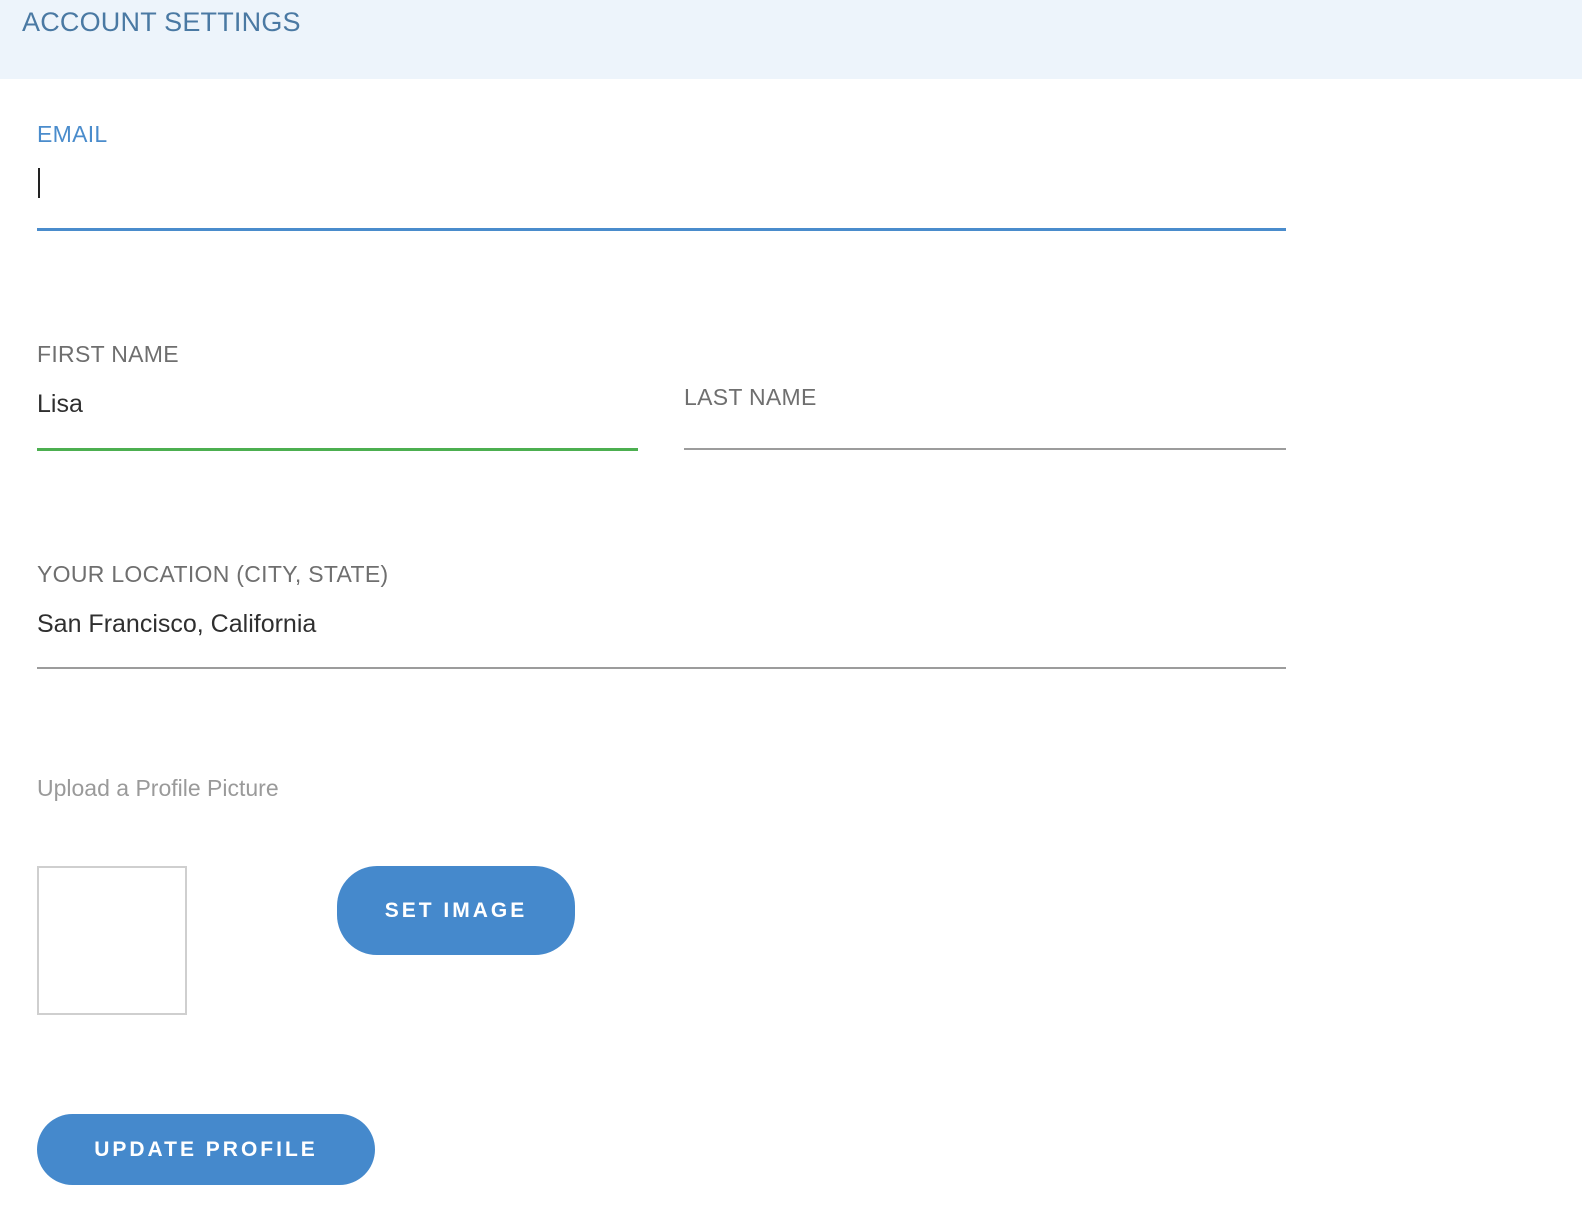 The width and height of the screenshot is (1582, 1218). I want to click on first-name-input, so click(337, 404).